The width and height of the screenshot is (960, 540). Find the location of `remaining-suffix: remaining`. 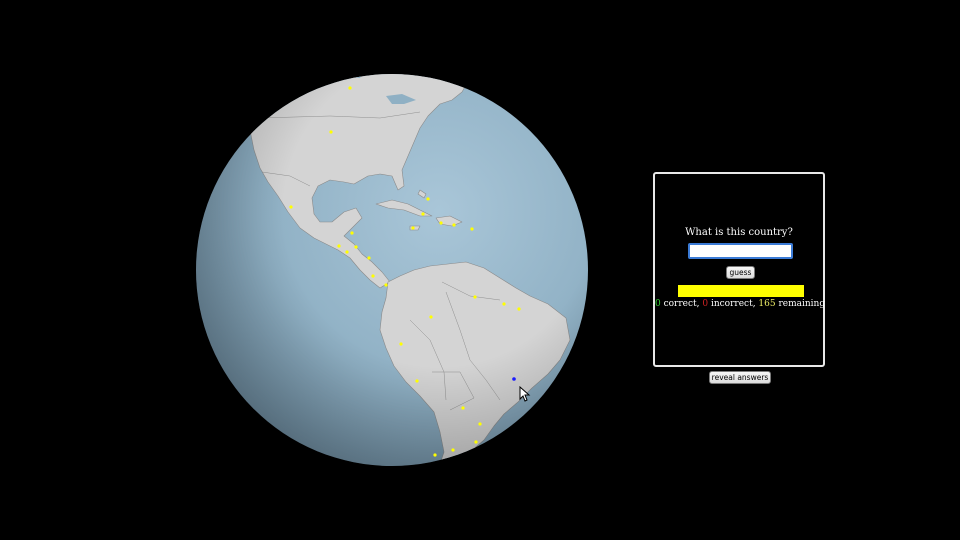

remaining-suffix: remaining is located at coordinates (800, 304).